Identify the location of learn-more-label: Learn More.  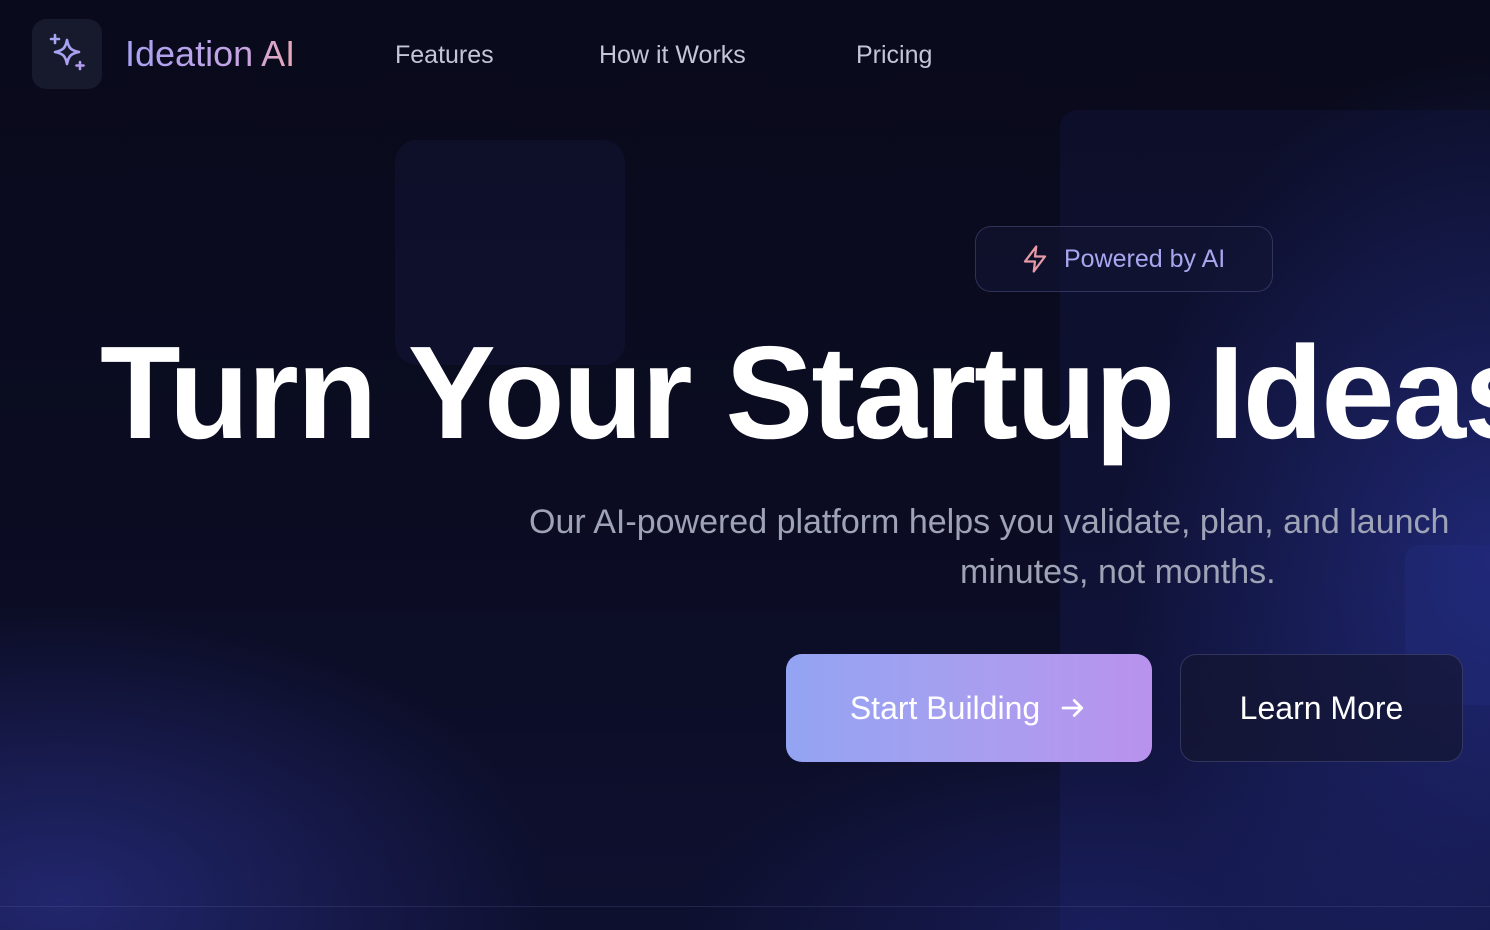
(1321, 707).